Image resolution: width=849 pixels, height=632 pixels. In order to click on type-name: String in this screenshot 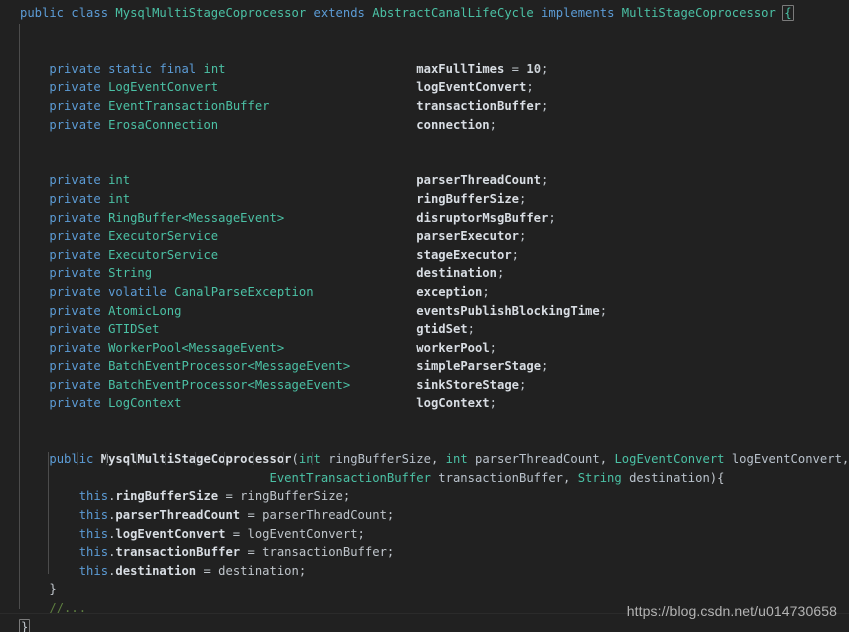, I will do `click(130, 273)`.